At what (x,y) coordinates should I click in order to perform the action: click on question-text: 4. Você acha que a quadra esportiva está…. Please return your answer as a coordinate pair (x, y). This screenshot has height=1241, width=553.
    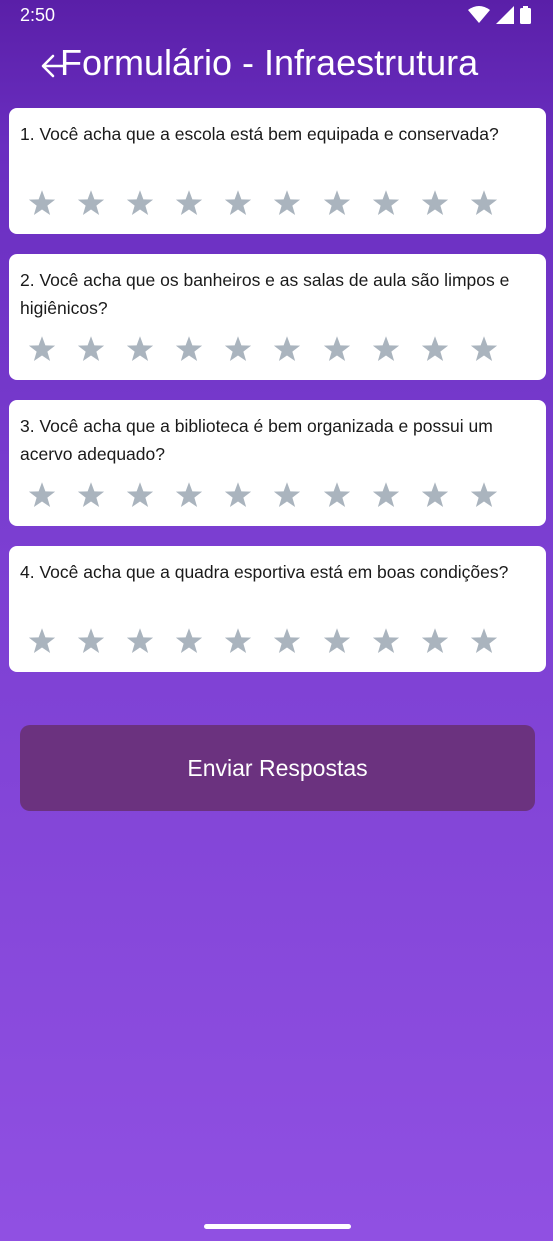
    Looking at the image, I should click on (264, 572).